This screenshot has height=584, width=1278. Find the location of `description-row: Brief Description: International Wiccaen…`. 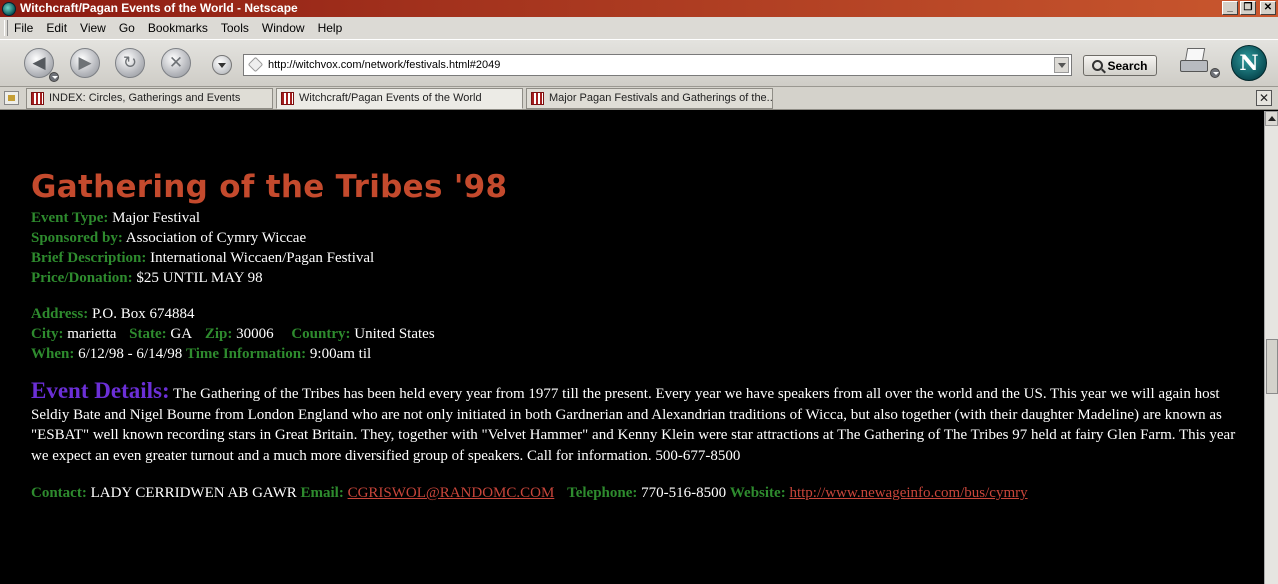

description-row: Brief Description: International Wiccaen… is located at coordinates (202, 258).